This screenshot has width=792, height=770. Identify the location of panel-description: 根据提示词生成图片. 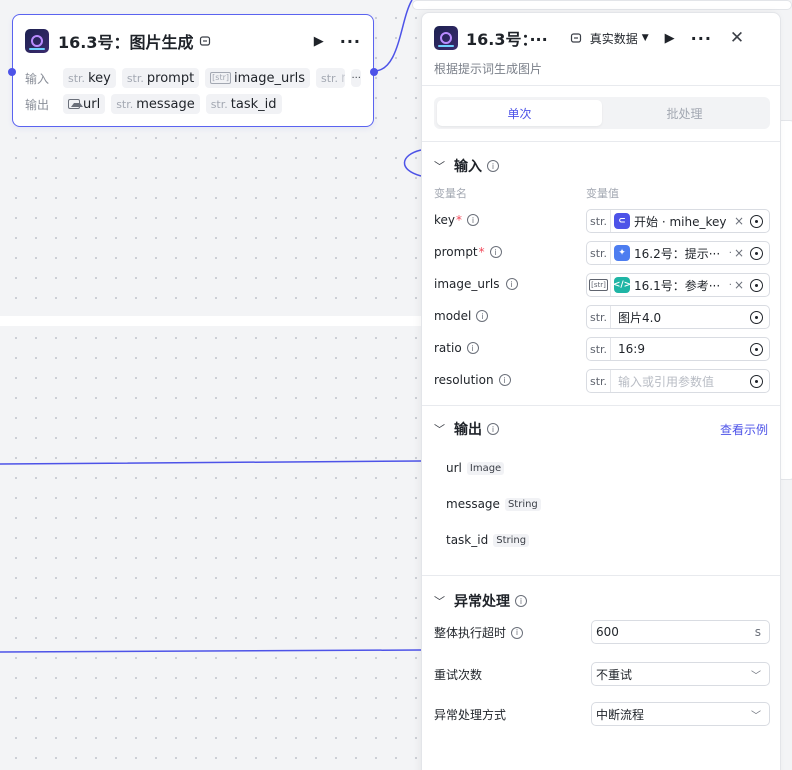
(488, 69).